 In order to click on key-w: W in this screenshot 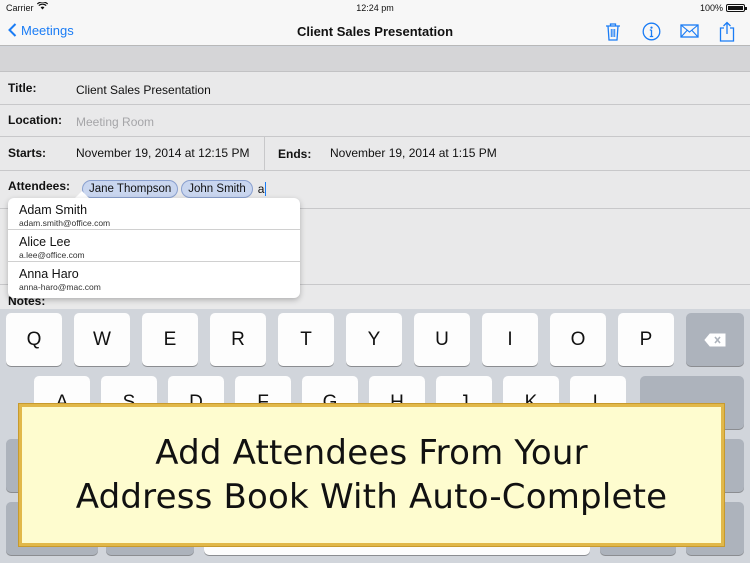, I will do `click(102, 339)`.